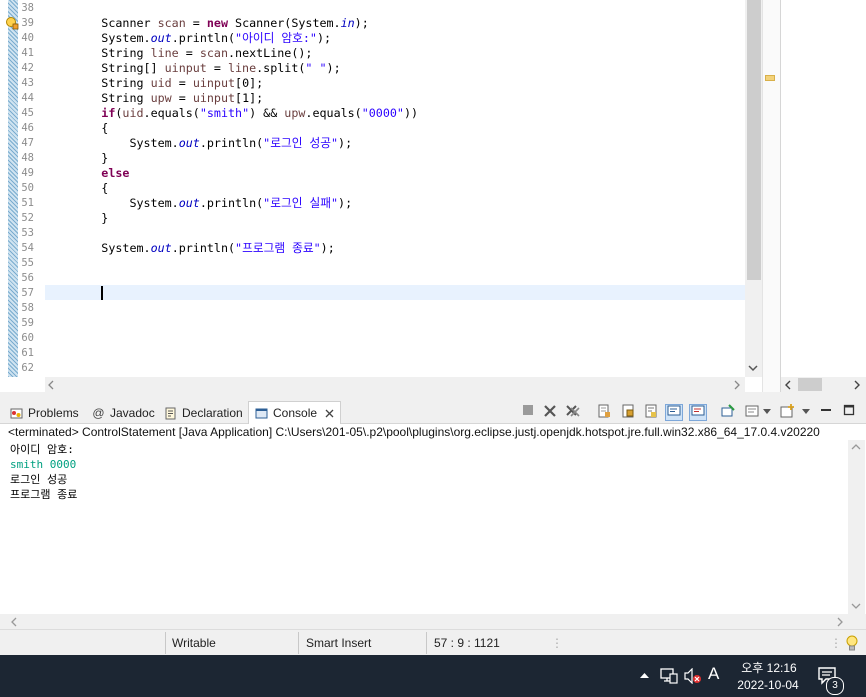 The height and width of the screenshot is (697, 866). I want to click on tab-javadoc: @ Javadoc, so click(123, 413).